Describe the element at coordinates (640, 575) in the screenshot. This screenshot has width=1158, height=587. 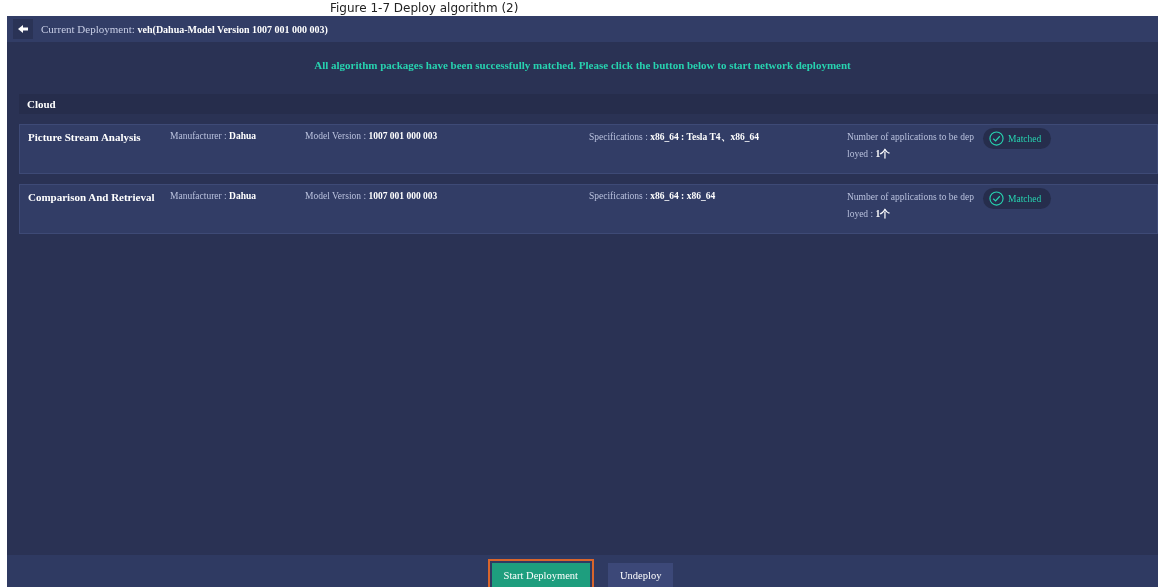
I see `undeploy-button: Undeploy` at that location.